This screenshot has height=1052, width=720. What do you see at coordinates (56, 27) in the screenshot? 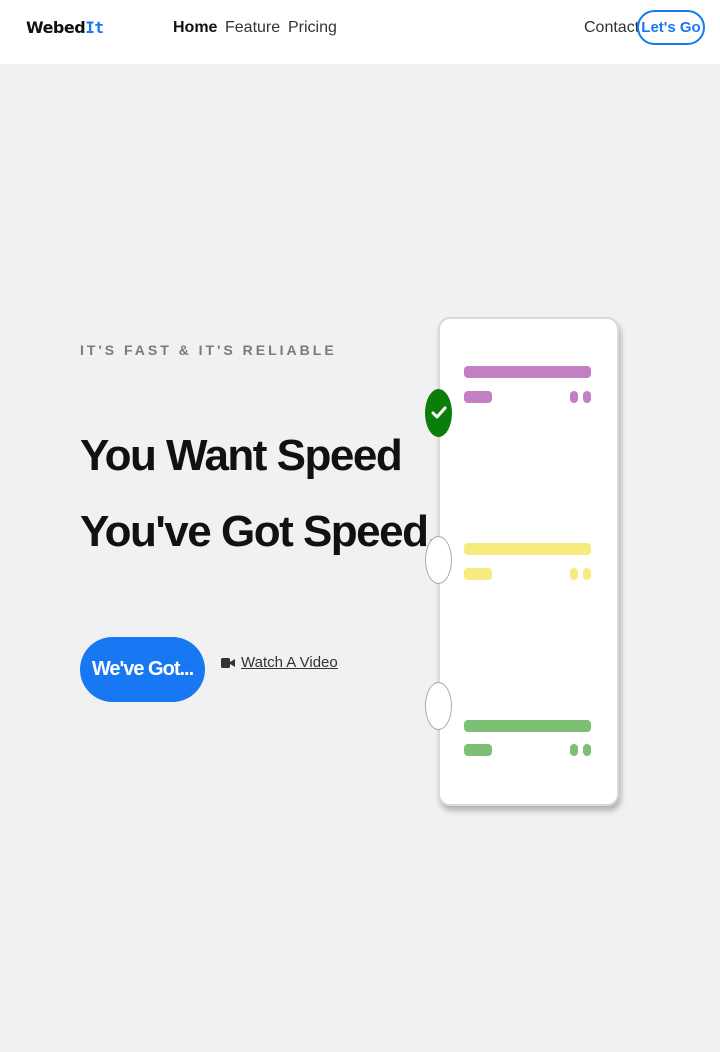
I see `logo-main: Webed` at bounding box center [56, 27].